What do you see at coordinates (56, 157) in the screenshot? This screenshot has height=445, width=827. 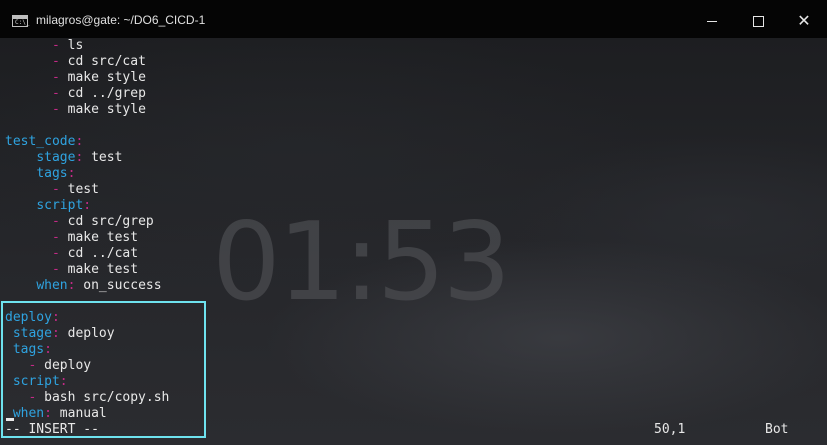 I see `code-token: stage` at bounding box center [56, 157].